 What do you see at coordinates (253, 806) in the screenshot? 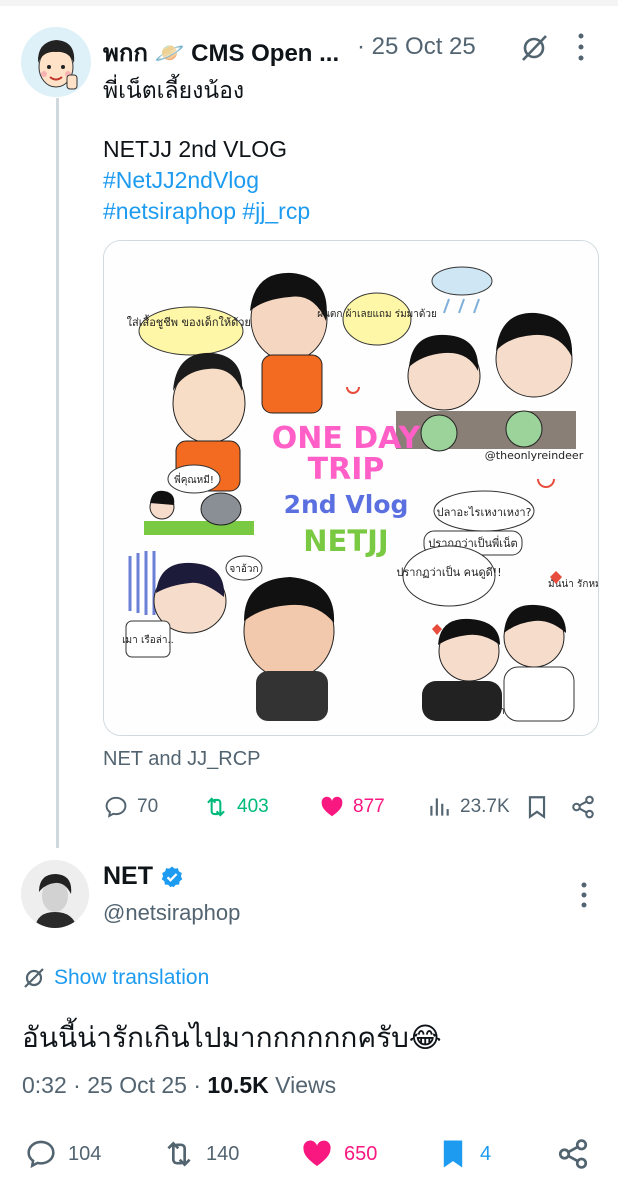
I see `repost-count: 403` at bounding box center [253, 806].